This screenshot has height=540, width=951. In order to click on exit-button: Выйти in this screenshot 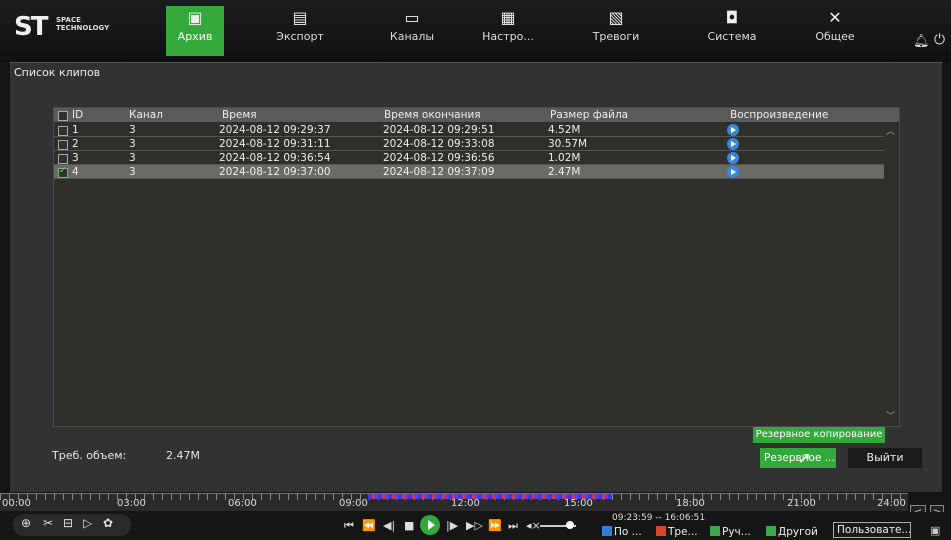, I will do `click(885, 458)`.